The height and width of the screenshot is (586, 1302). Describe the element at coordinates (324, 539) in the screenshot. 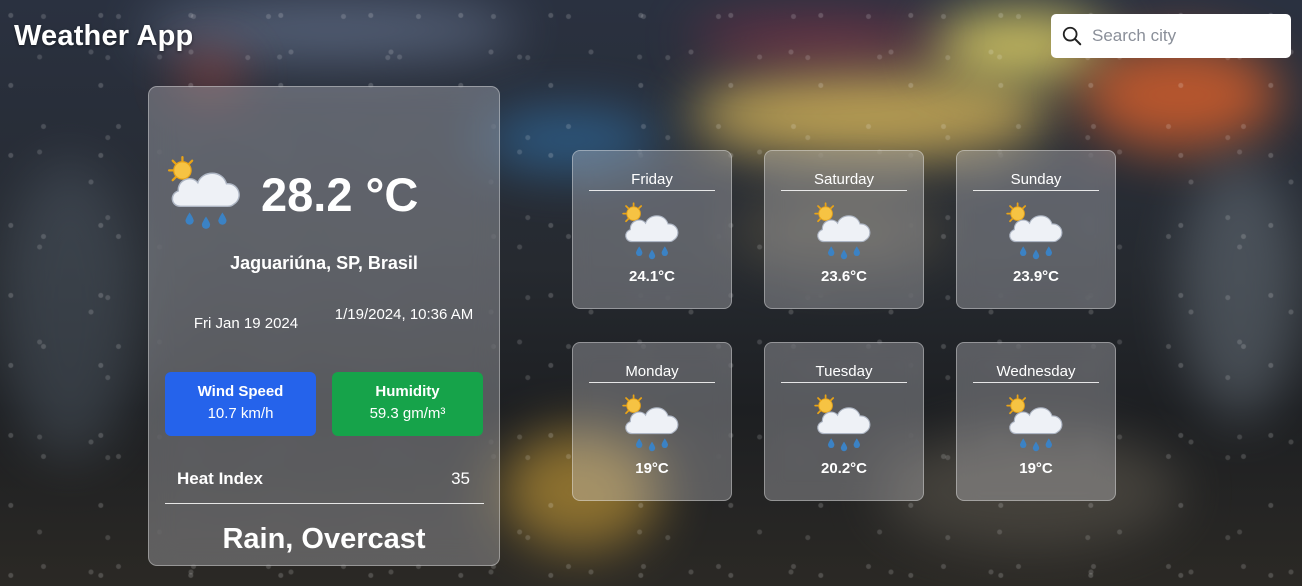

I see `weather-condition: Rain, Overcast` at that location.